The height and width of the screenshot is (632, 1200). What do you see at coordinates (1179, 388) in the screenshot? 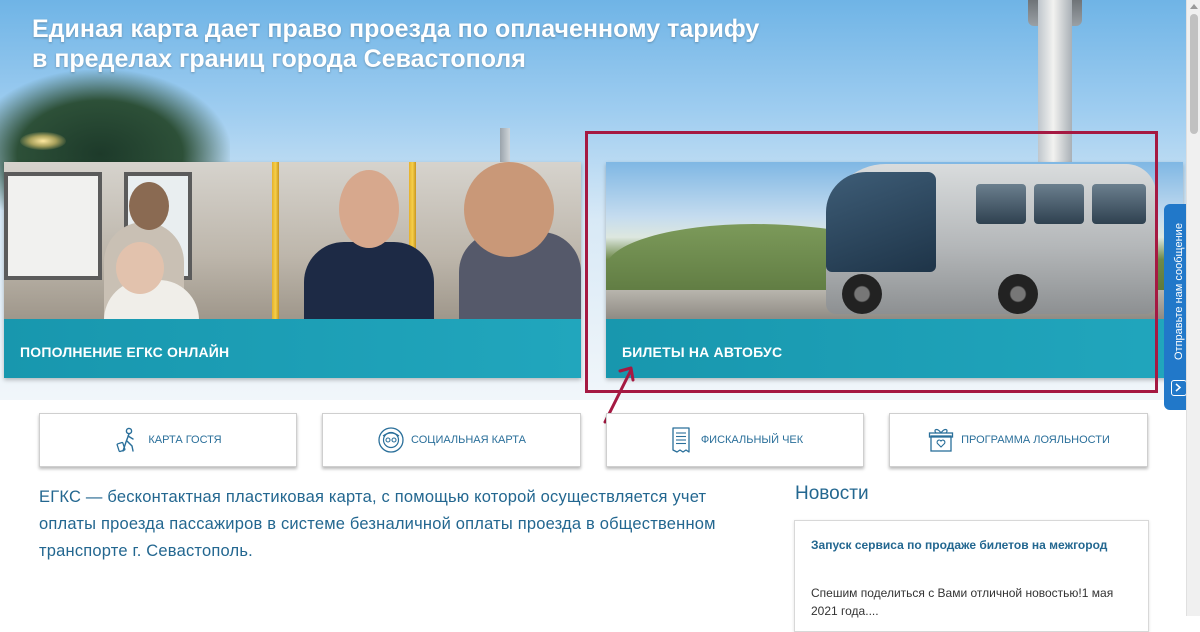
I see `chat-arrow-icon` at bounding box center [1179, 388].